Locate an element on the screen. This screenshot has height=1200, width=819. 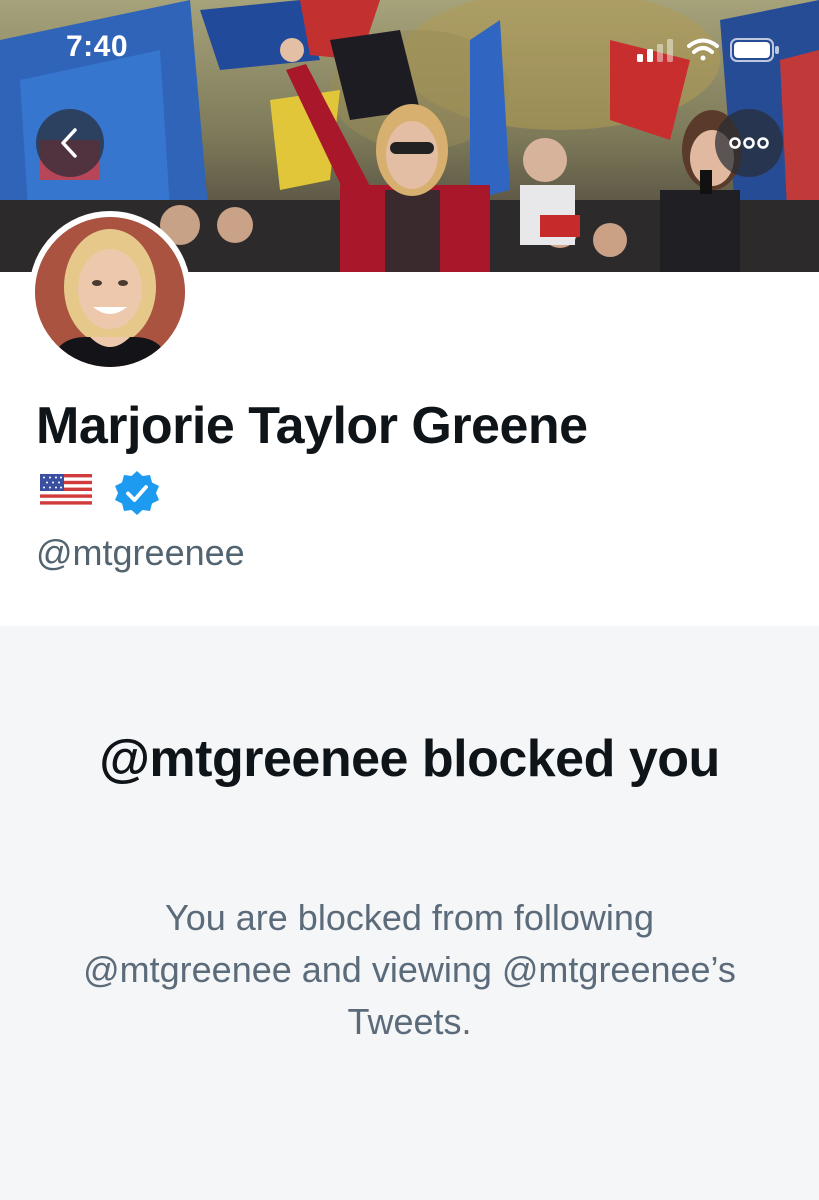
chevron-left-icon is located at coordinates (69, 143).